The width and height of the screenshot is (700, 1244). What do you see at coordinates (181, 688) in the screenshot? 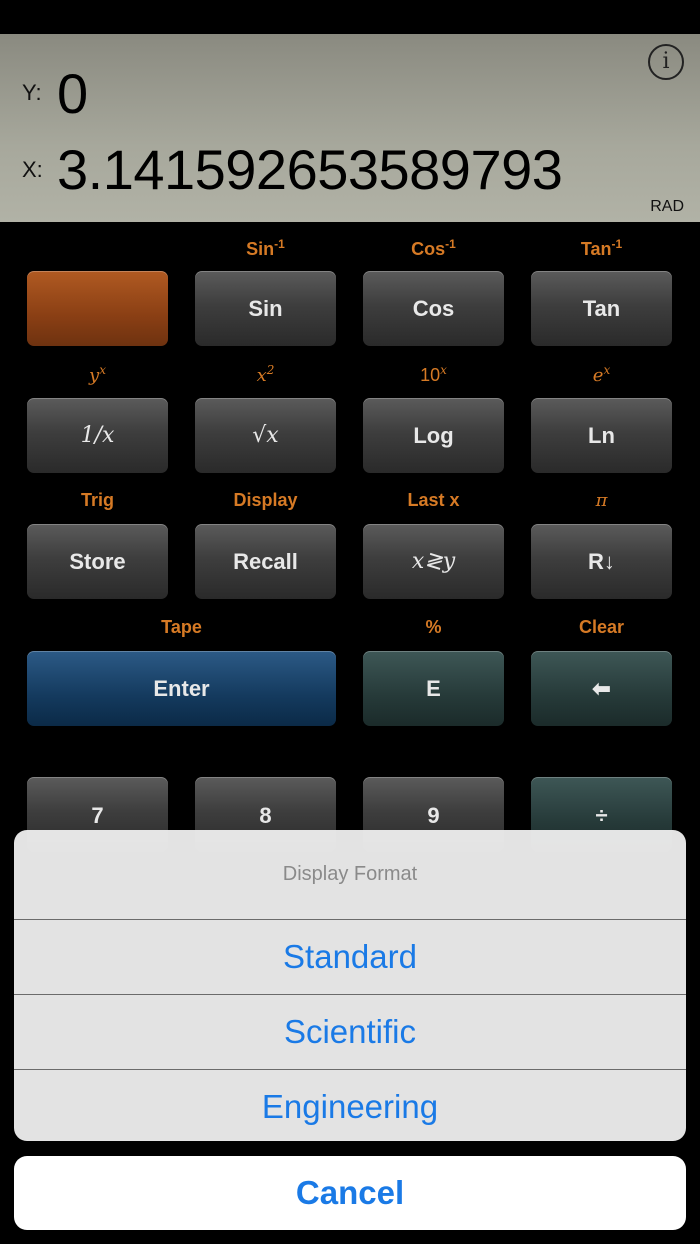
I see `enter-button: Enter` at bounding box center [181, 688].